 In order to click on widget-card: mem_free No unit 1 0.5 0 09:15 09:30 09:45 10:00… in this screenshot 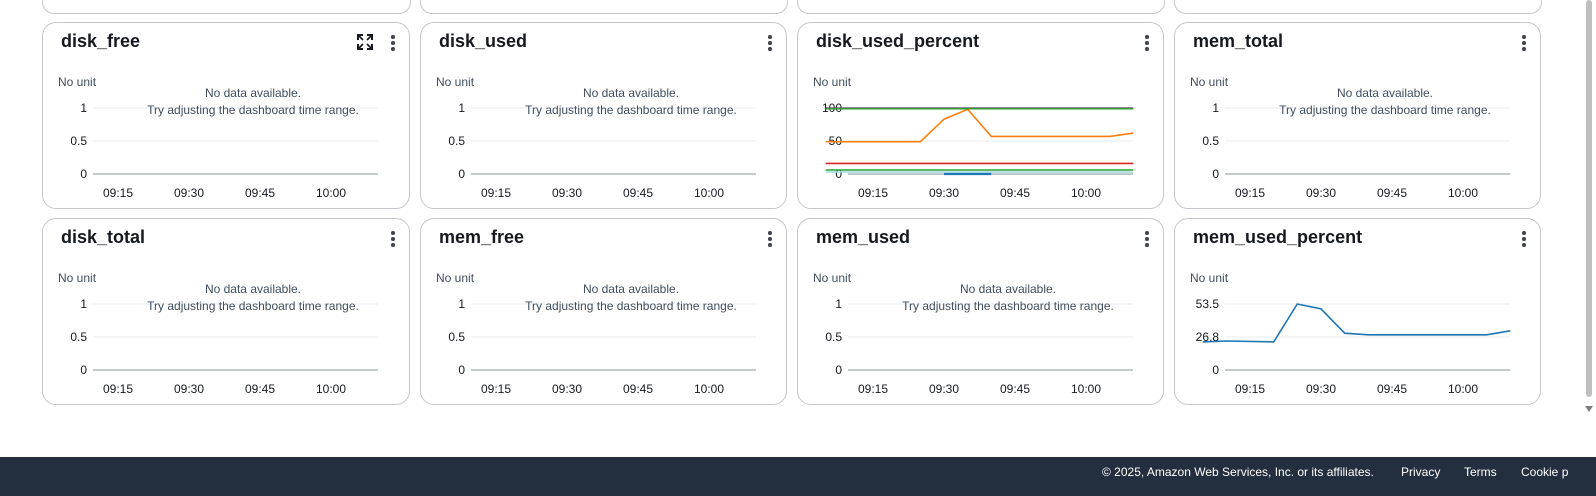, I will do `click(603, 311)`.